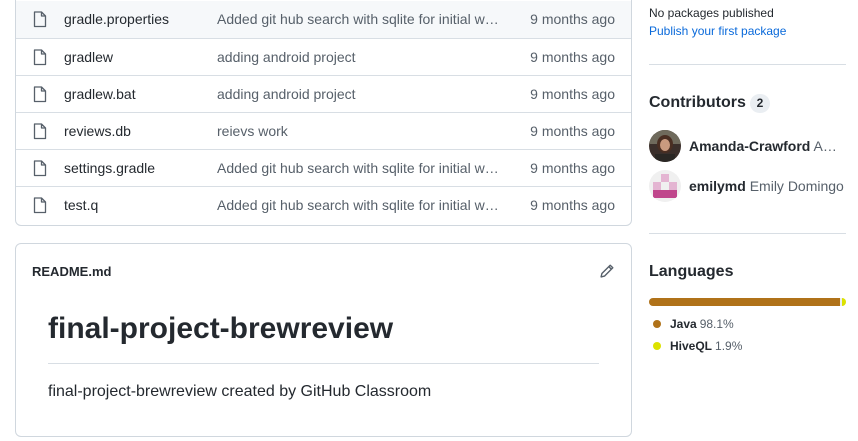  What do you see at coordinates (100, 94) in the screenshot?
I see `file-name: gradlew.bat` at bounding box center [100, 94].